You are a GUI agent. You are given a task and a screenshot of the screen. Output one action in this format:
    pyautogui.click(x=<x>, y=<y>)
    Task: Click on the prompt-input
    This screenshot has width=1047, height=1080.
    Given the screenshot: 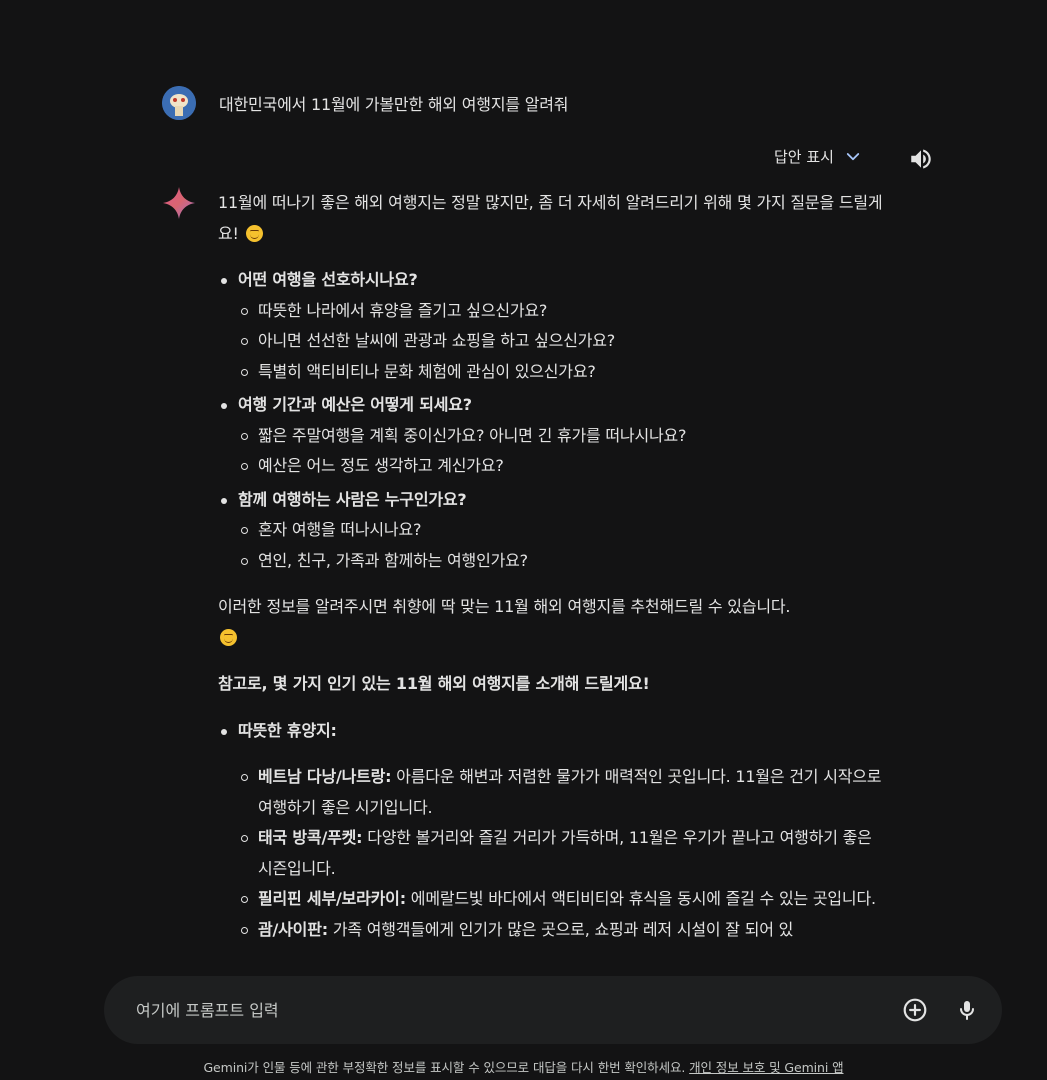 What is the action you would take?
    pyautogui.click(x=517, y=1010)
    